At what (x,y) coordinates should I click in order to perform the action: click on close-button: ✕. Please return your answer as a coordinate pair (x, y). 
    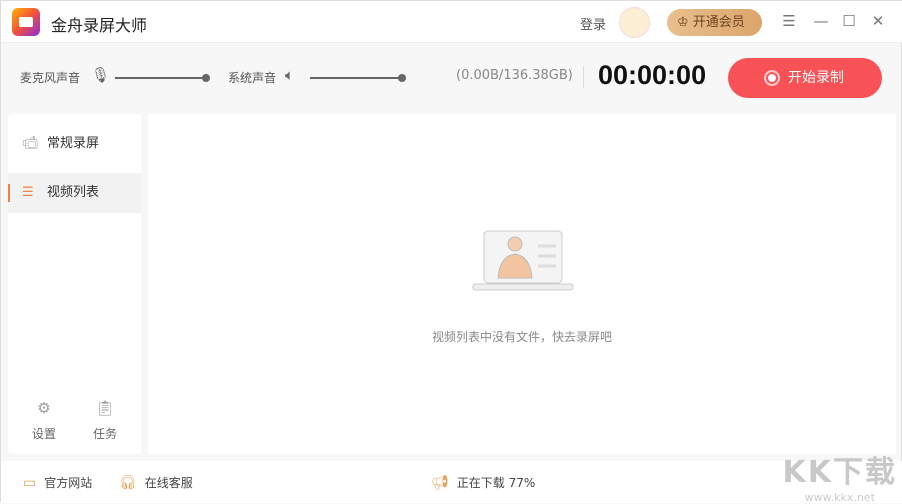
    Looking at the image, I should click on (878, 21).